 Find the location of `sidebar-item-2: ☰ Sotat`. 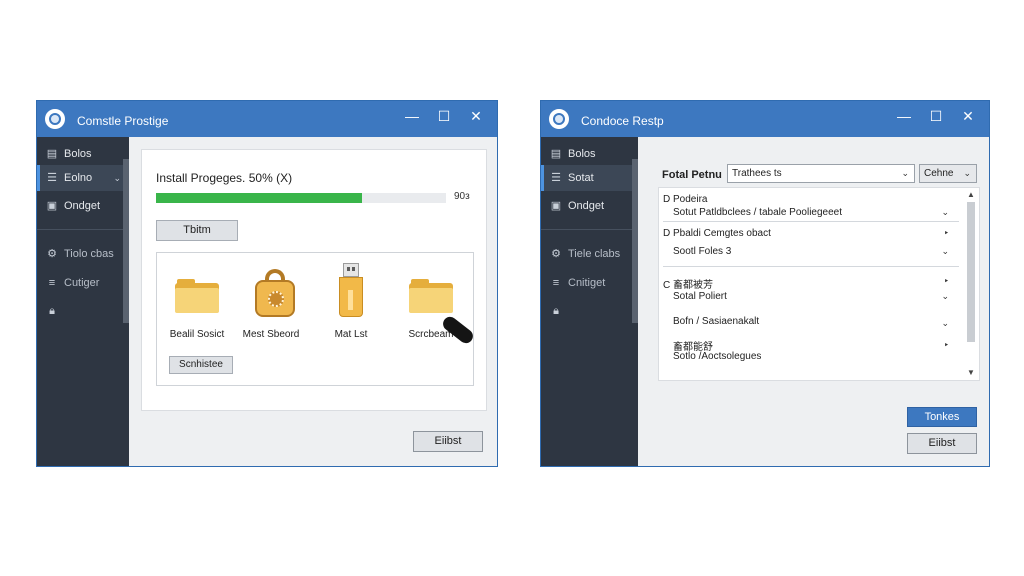

sidebar-item-2: ☰ Sotat is located at coordinates (586, 178).